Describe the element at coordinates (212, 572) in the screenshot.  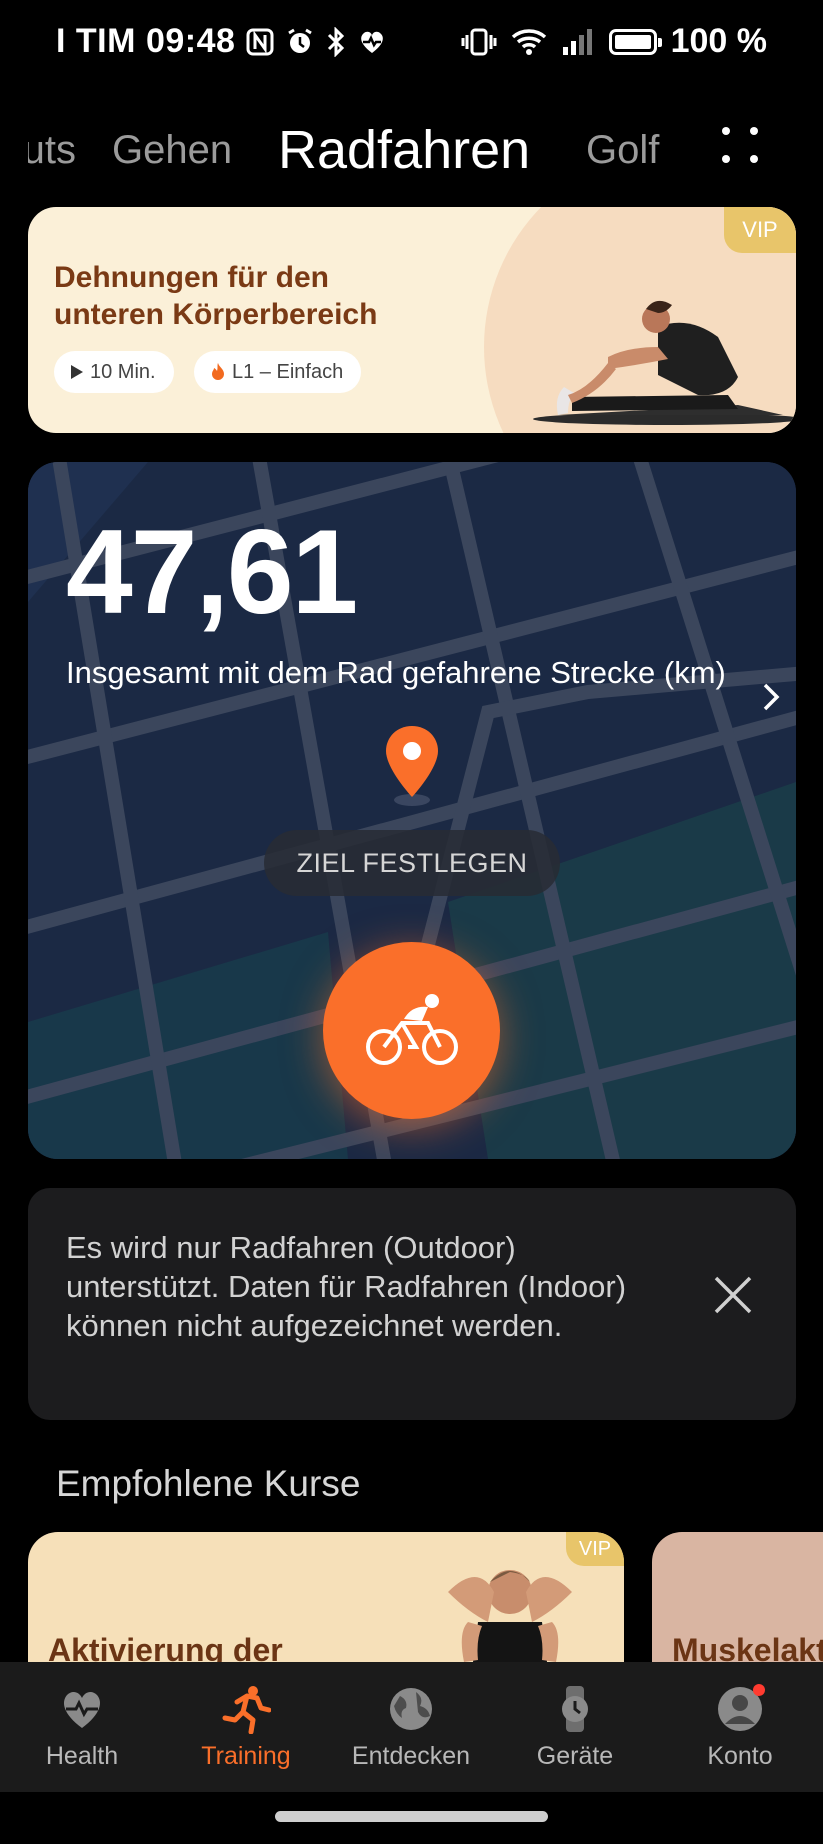
I see `total-distance-value: 47,61` at that location.